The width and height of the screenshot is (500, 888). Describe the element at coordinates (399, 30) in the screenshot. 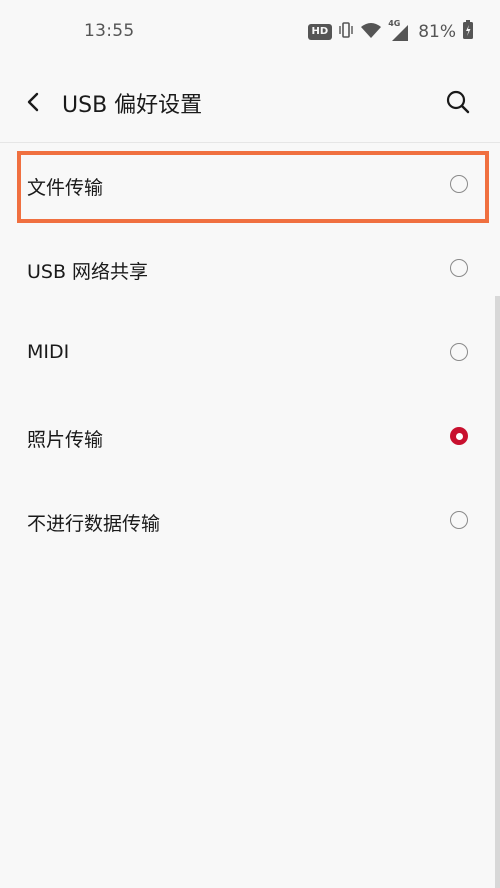

I see `signal-icon: 4G` at that location.